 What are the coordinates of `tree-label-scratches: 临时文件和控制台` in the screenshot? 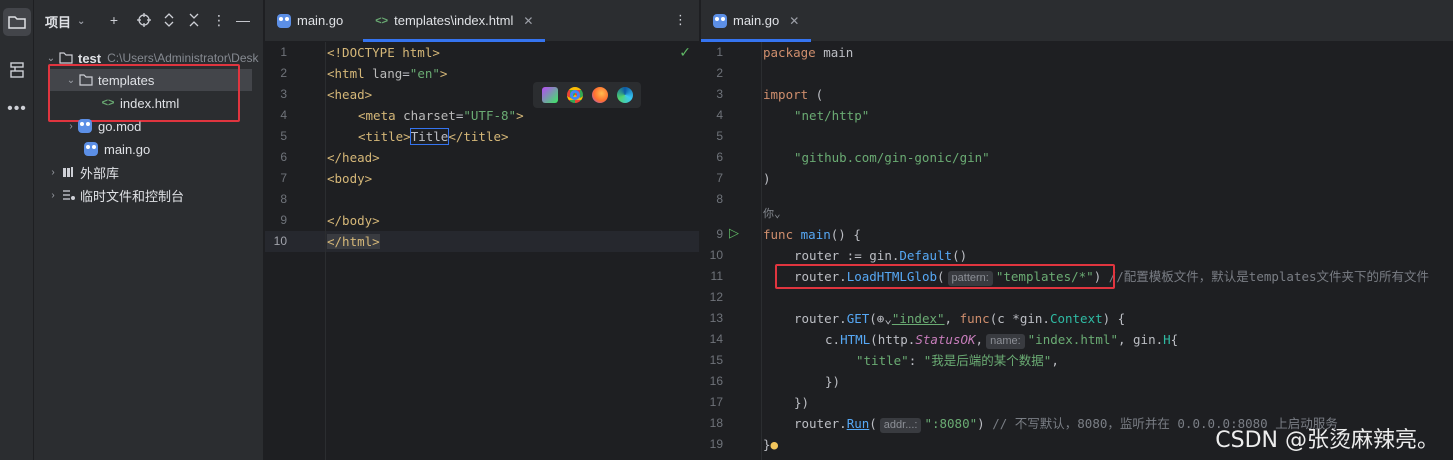 It's located at (132, 196).